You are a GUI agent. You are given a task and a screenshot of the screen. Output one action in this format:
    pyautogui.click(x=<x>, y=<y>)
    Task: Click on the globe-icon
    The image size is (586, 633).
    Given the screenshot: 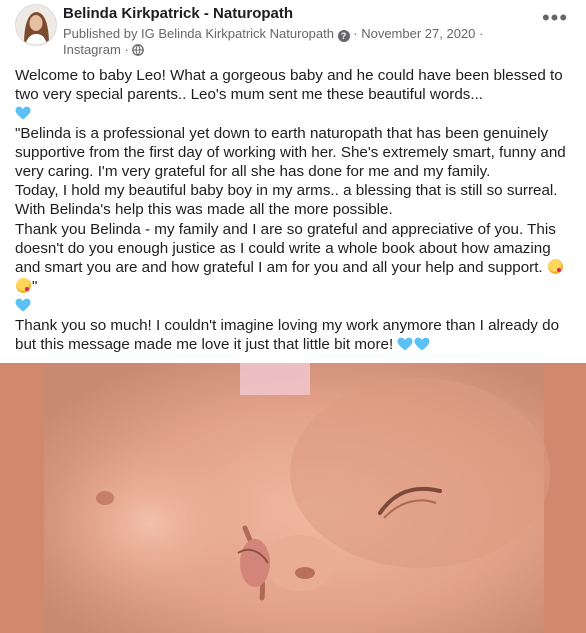 What is the action you would take?
    pyautogui.click(x=138, y=52)
    